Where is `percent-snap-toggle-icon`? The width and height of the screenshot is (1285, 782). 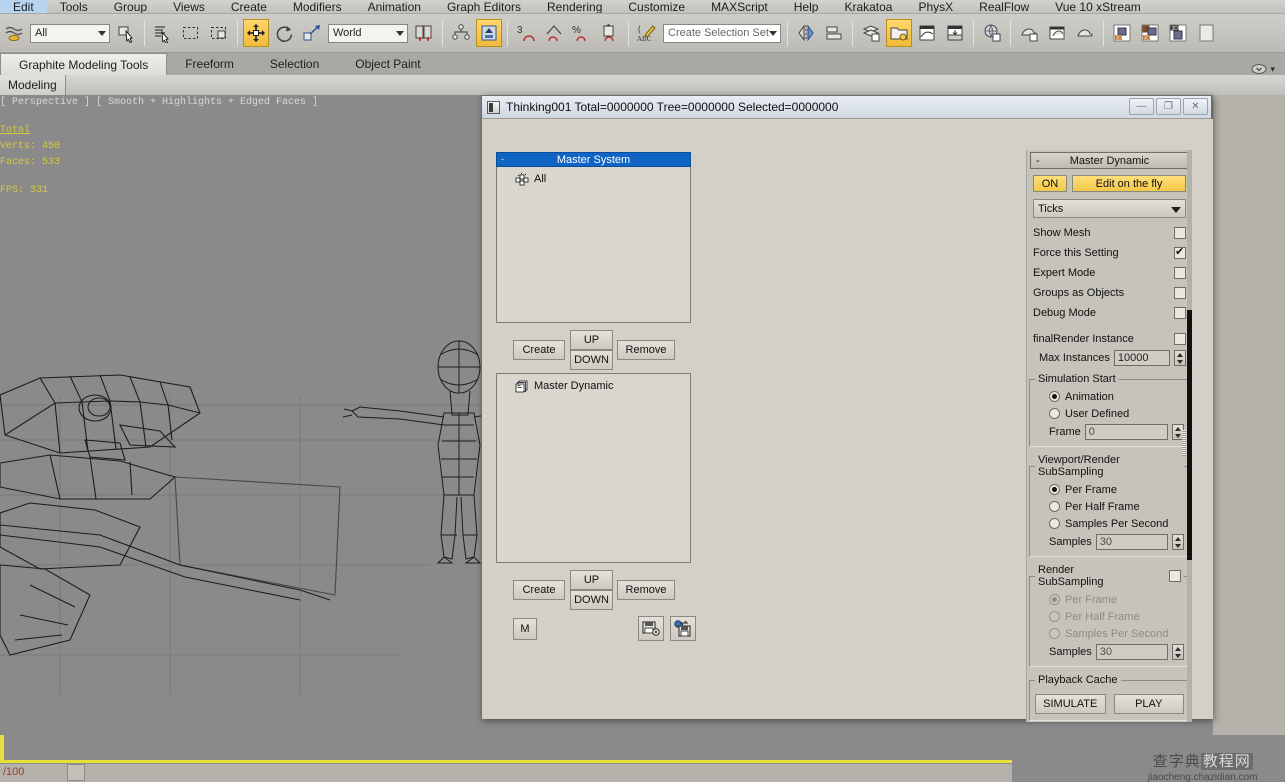
percent-snap-toggle-icon is located at coordinates (554, 33).